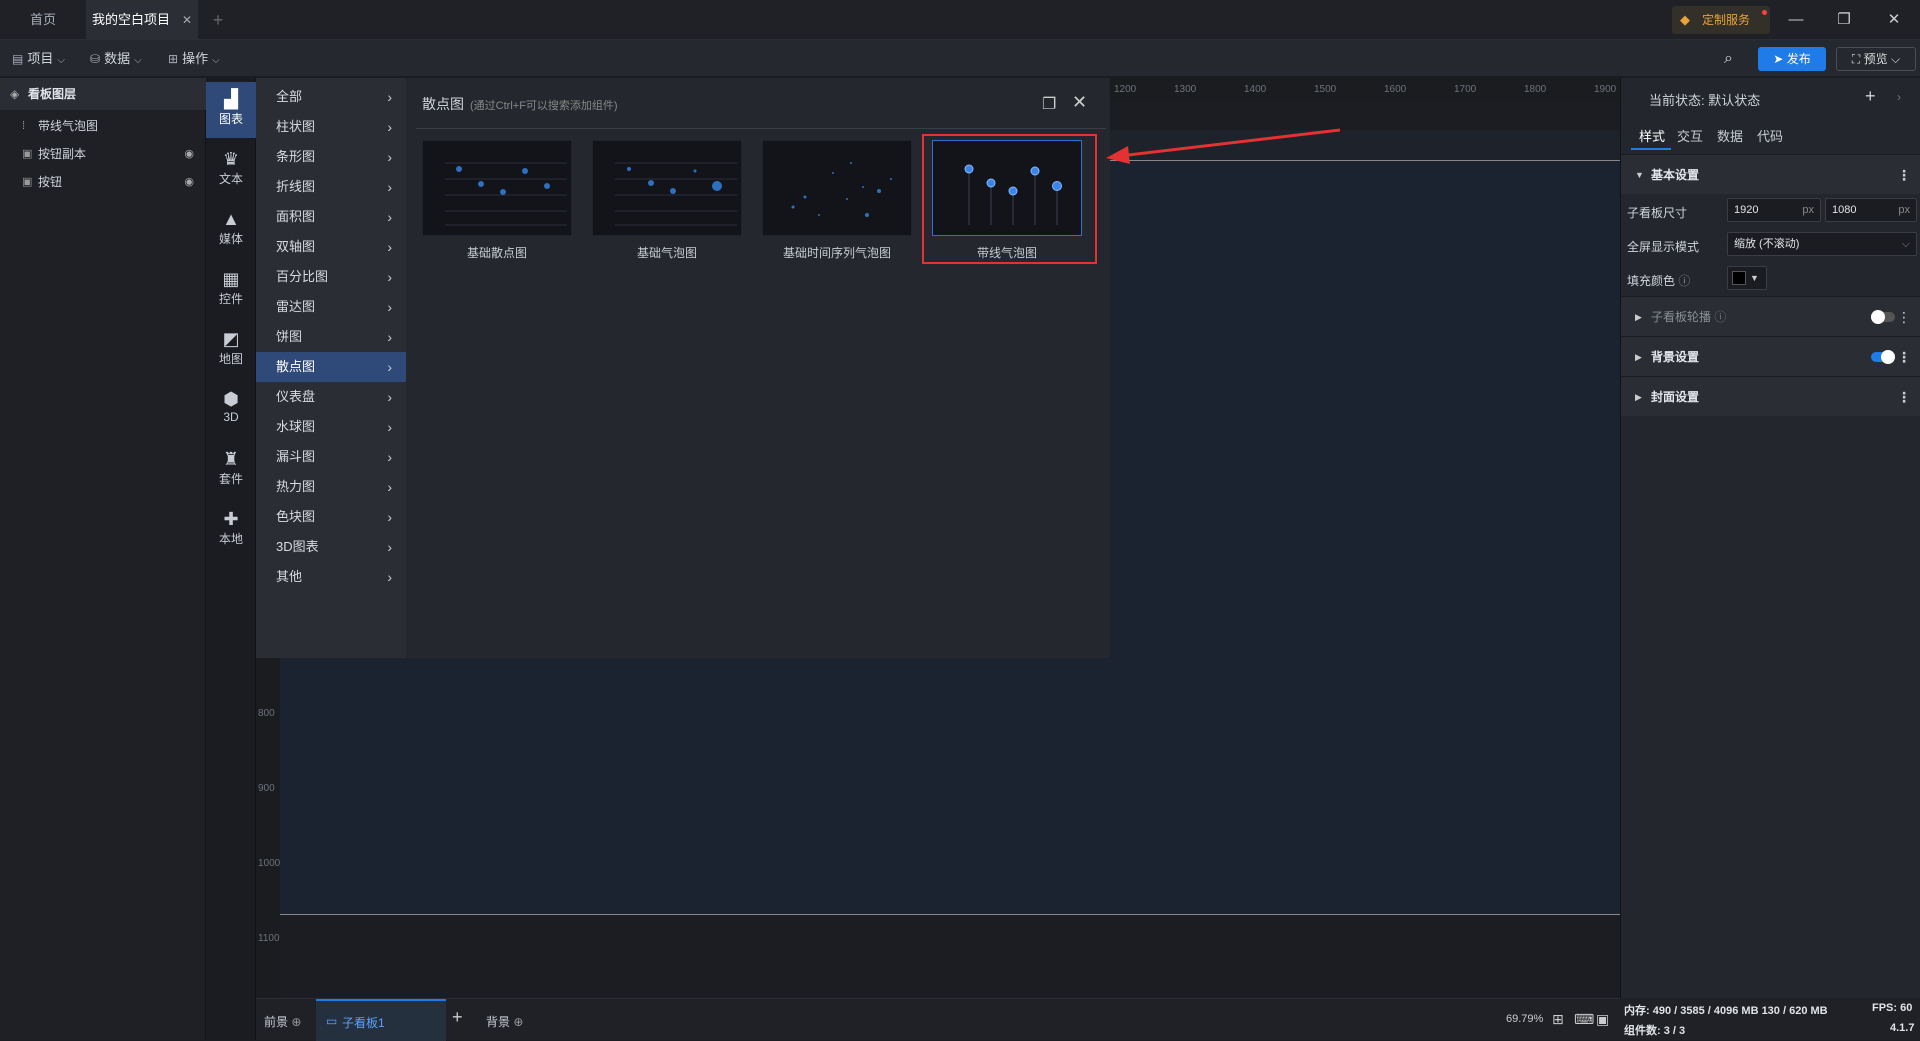  I want to click on cube-icon: ⬢, so click(231, 399).